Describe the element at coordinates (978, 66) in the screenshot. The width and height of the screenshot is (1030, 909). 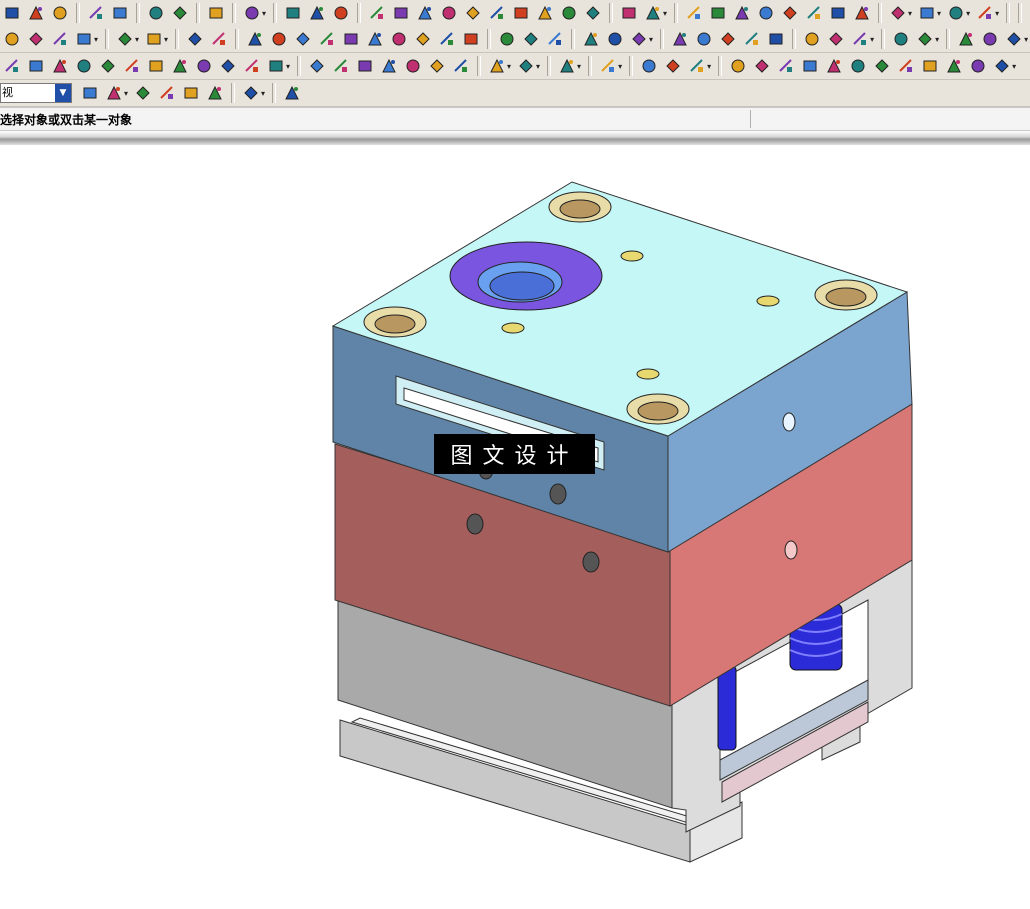
I see `pin11-icon` at that location.